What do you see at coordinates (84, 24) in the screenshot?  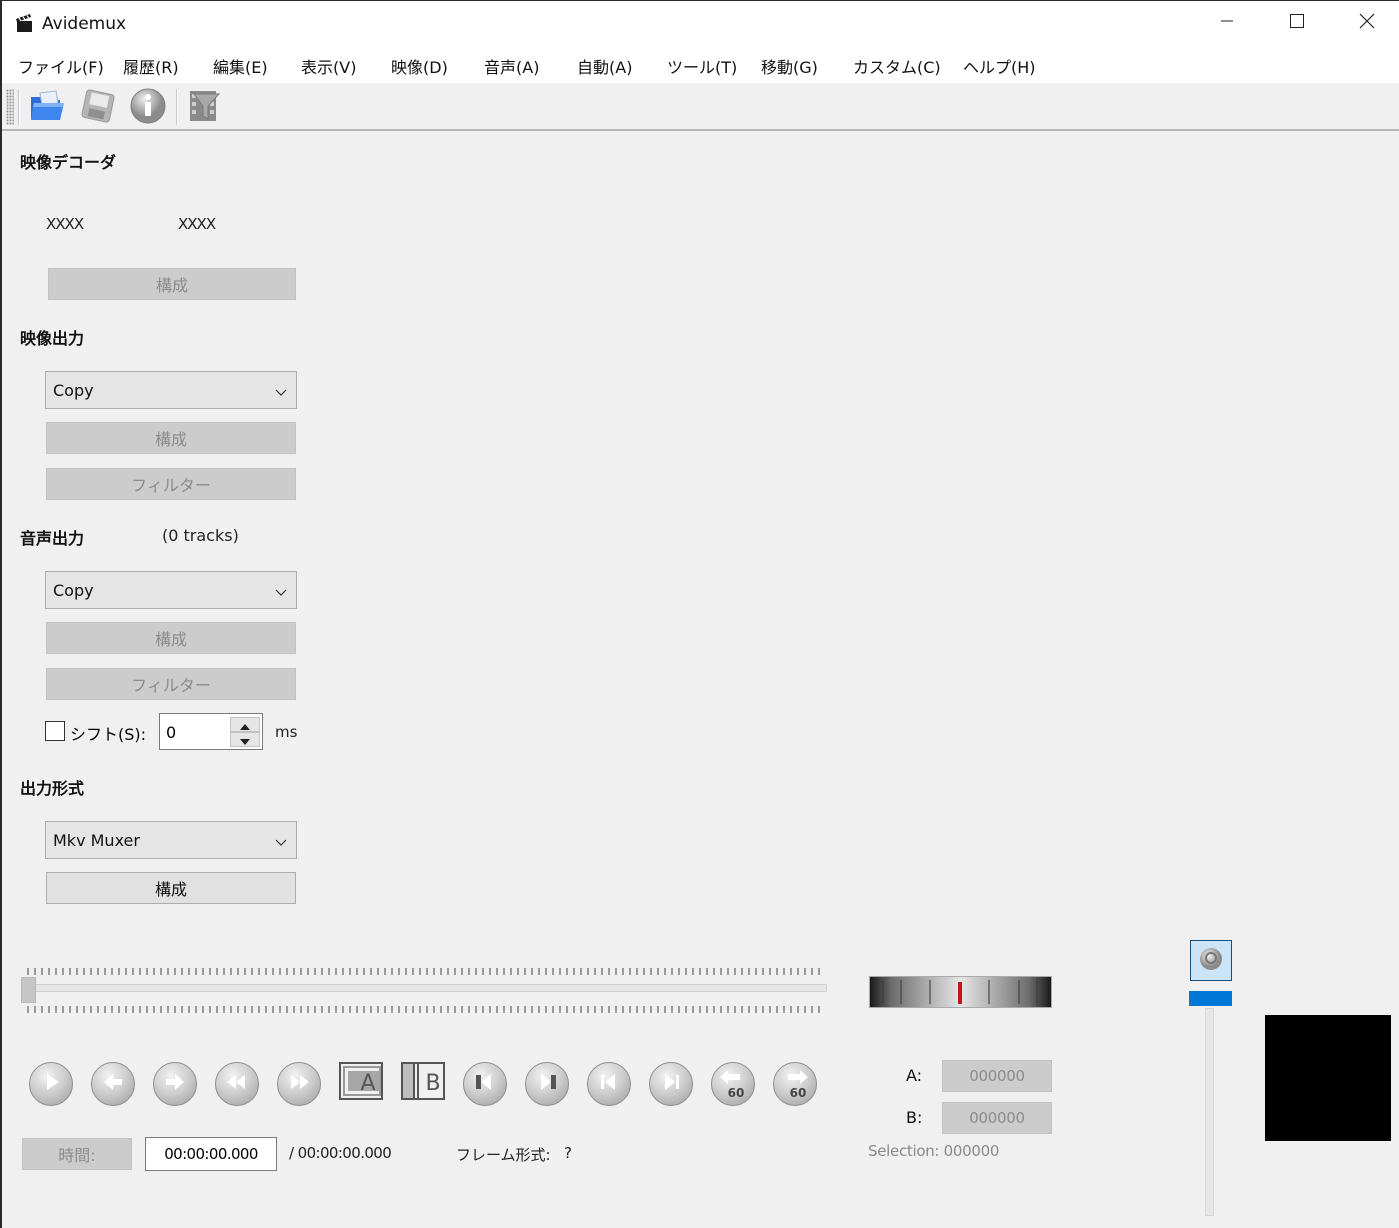 I see `window-title: Avidemux` at bounding box center [84, 24].